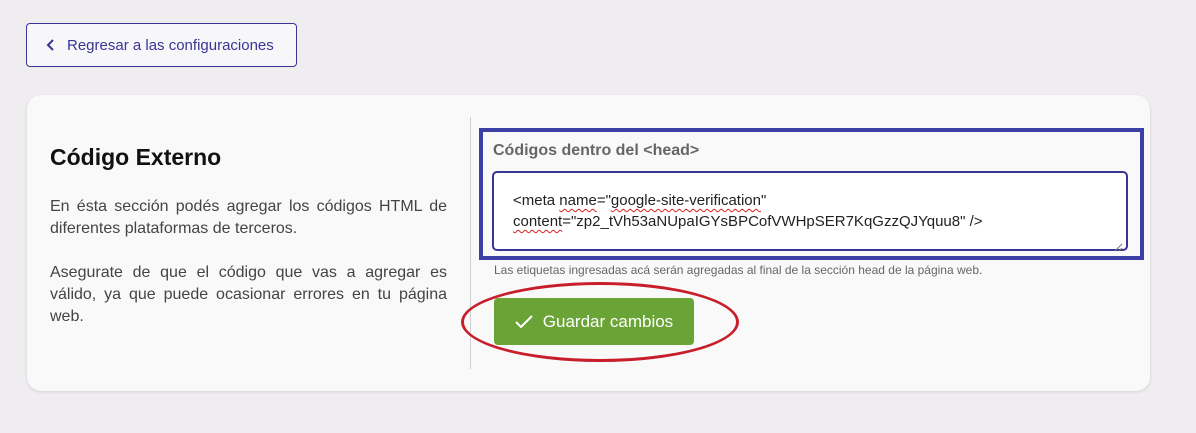 Image resolution: width=1196 pixels, height=433 pixels. I want to click on check-icon, so click(524, 321).